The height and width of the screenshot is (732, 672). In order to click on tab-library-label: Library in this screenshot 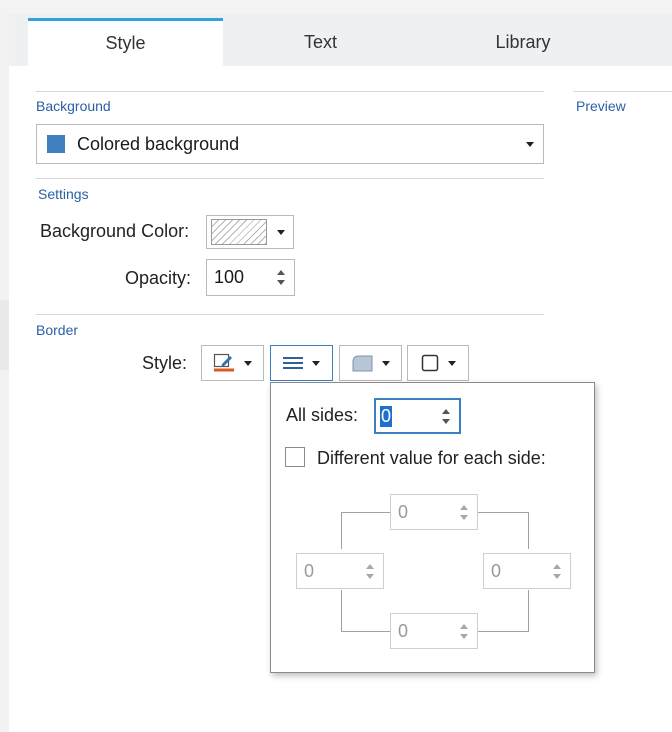, I will do `click(523, 41)`.